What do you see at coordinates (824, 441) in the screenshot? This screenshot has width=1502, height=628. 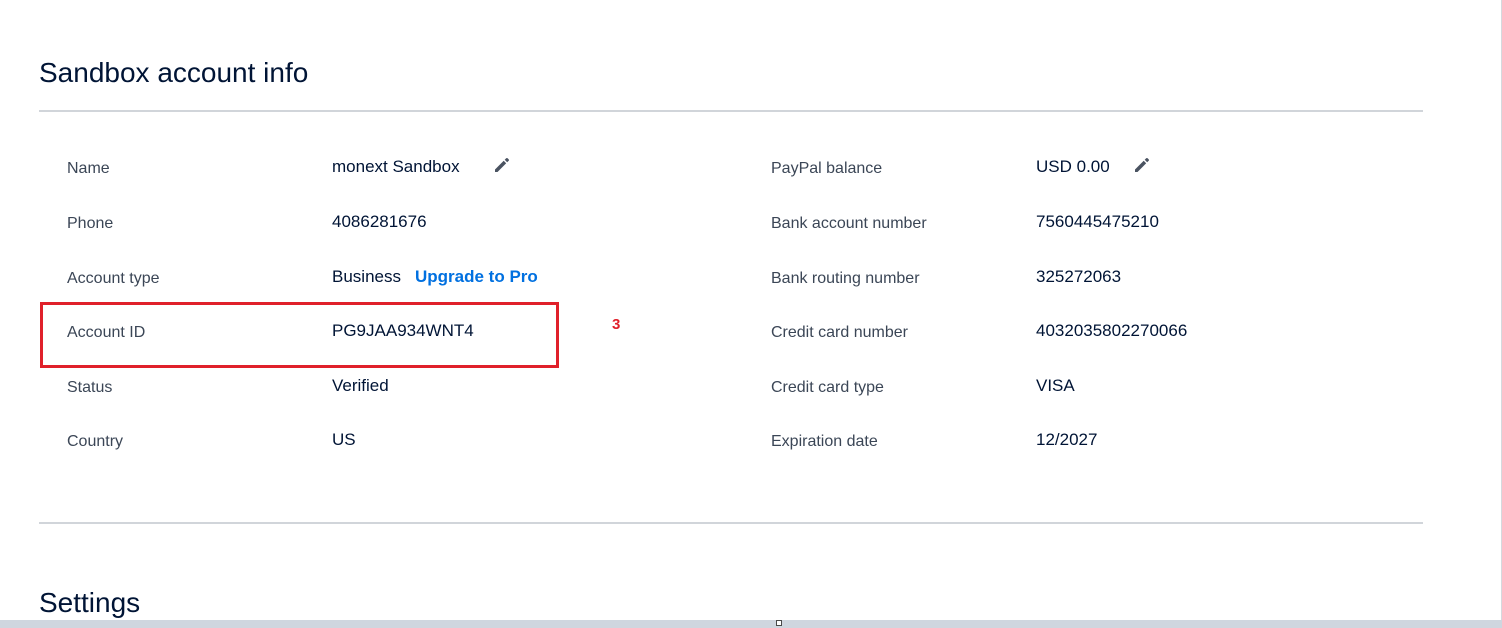 I see `expiration-date-label: Expiration date` at bounding box center [824, 441].